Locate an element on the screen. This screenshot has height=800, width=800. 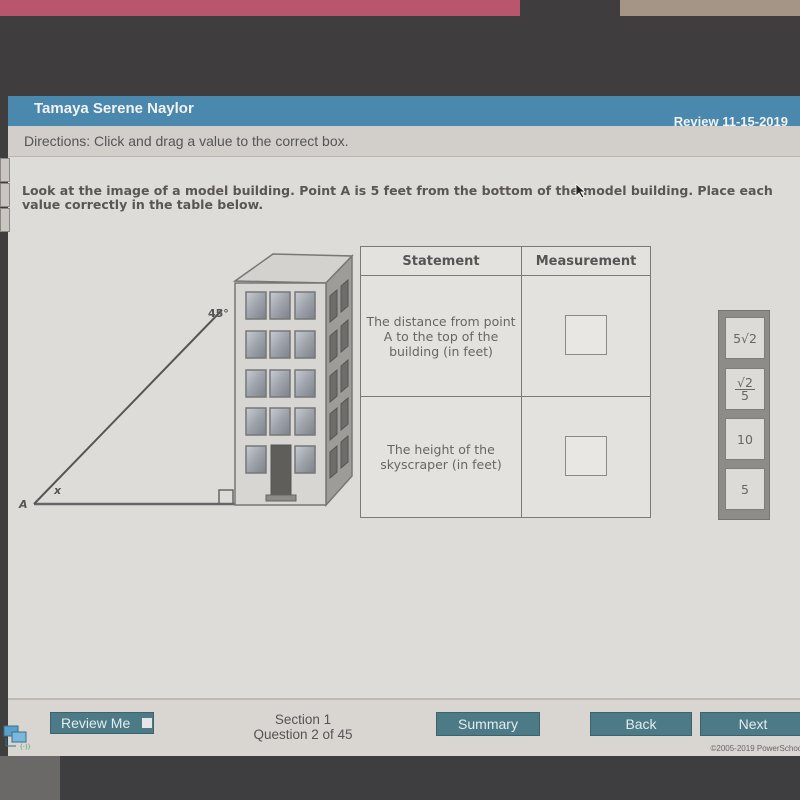
answer-tile: 5 is located at coordinates (745, 489).